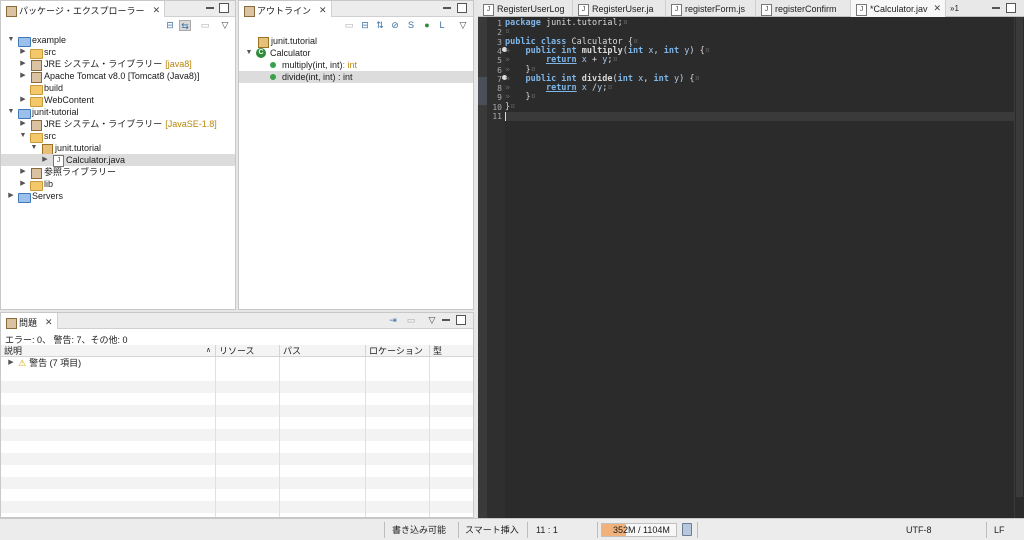 The width and height of the screenshot is (1024, 540). I want to click on tree-item-label: lib, so click(49, 184).